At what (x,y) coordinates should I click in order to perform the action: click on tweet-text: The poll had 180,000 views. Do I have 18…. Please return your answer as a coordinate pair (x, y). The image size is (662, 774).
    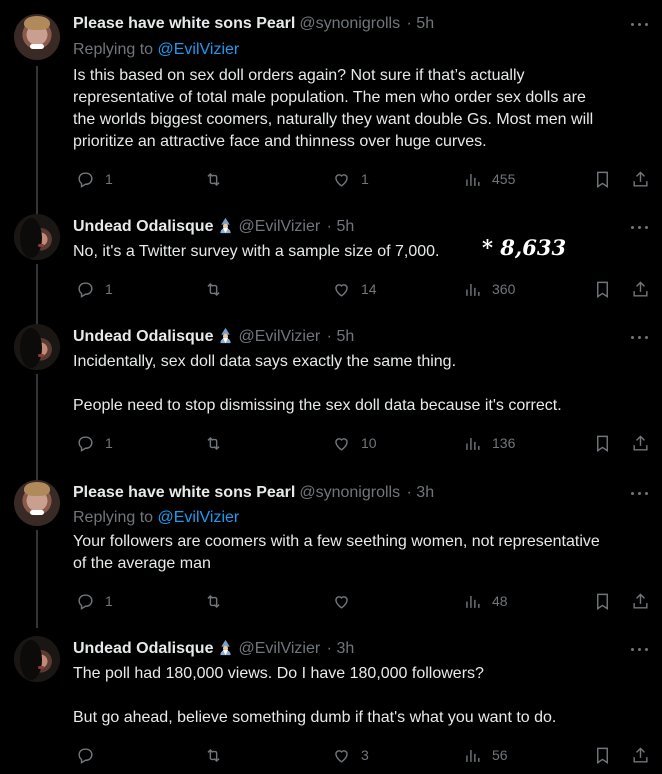
    Looking at the image, I should click on (363, 696).